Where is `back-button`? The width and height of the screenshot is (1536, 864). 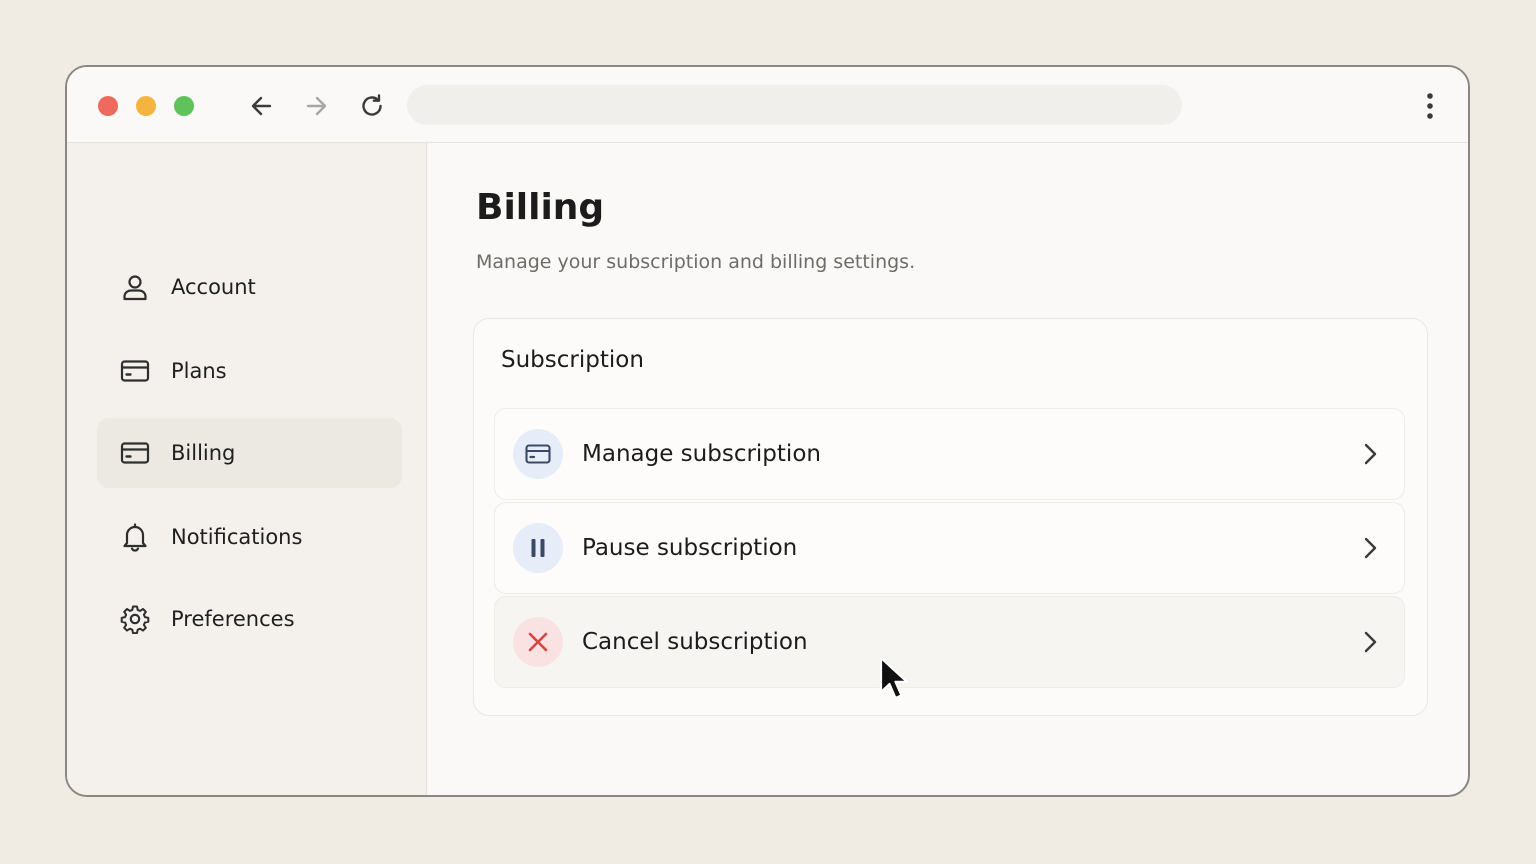 back-button is located at coordinates (262, 106).